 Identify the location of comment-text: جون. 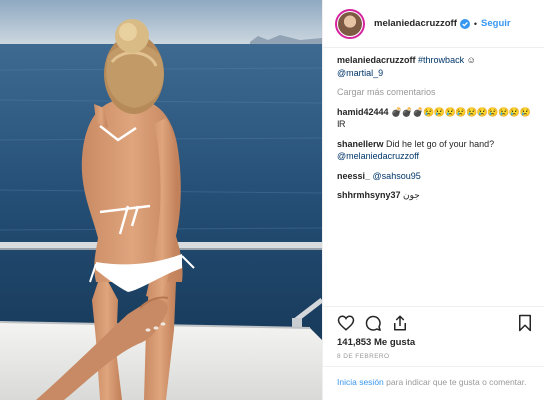
(411, 195).